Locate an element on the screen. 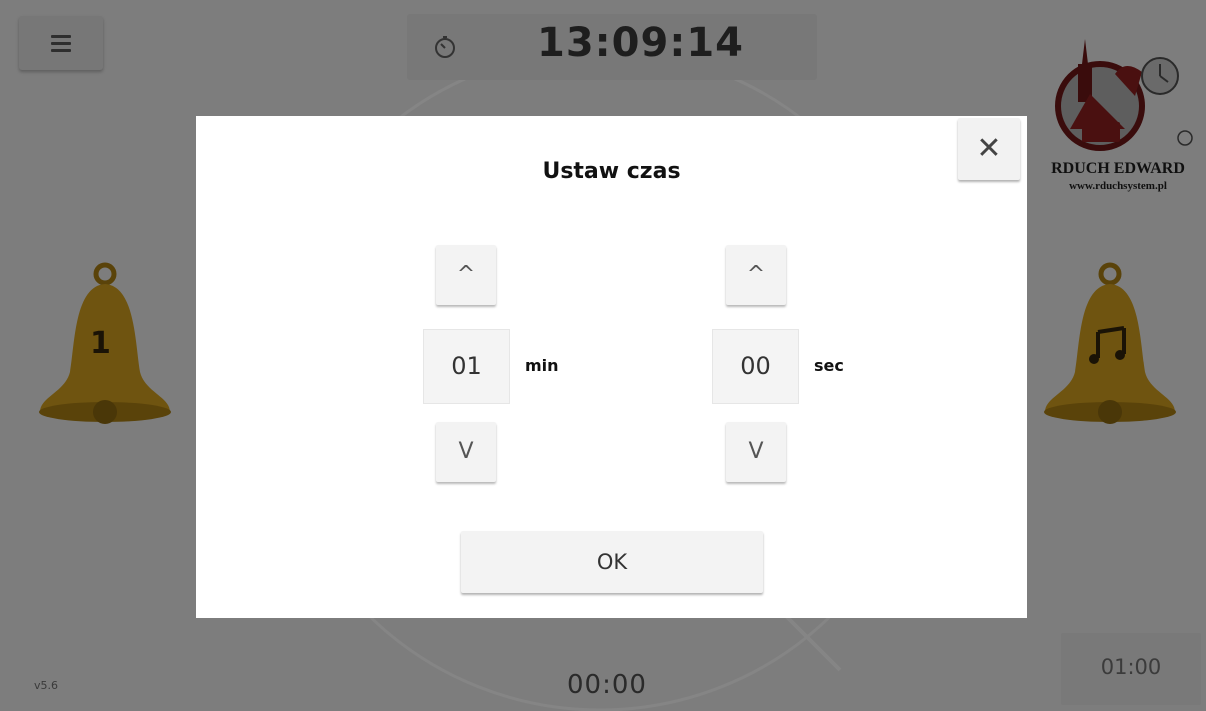 The height and width of the screenshot is (711, 1206). close-button: ✕ is located at coordinates (989, 149).